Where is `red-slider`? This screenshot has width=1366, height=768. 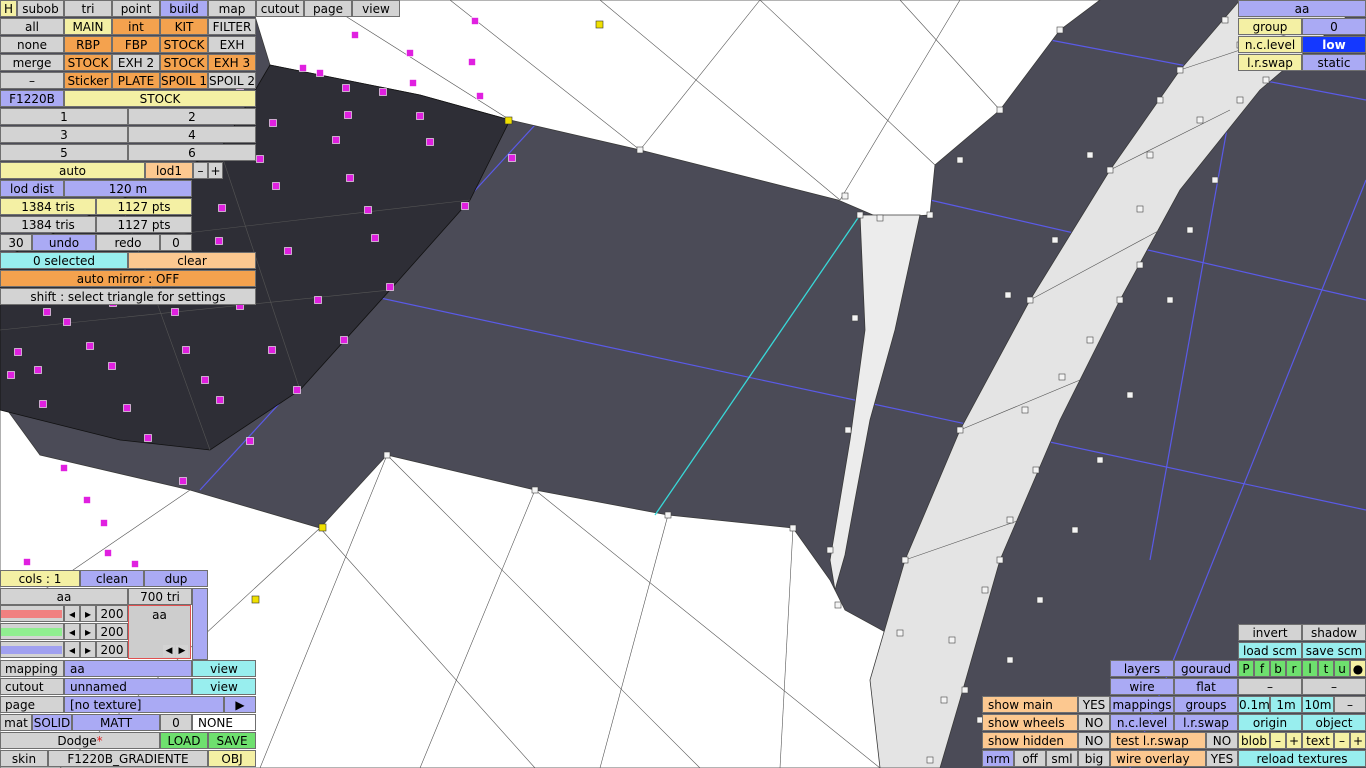 red-slider is located at coordinates (32, 613).